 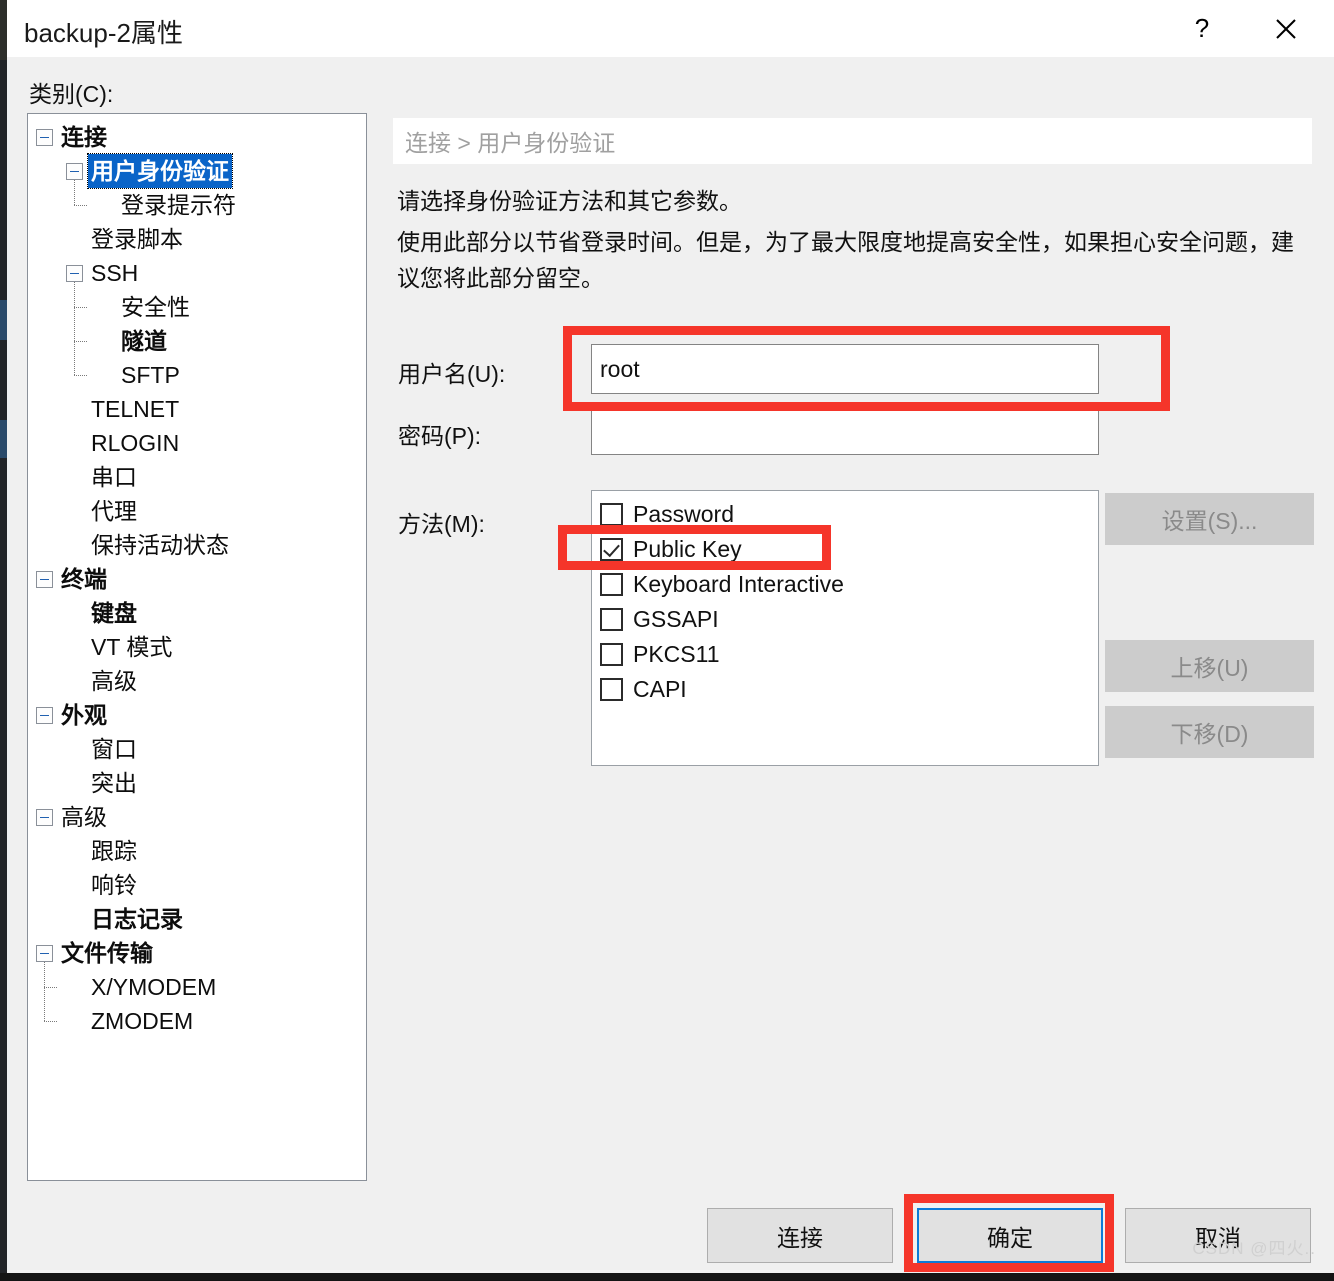 What do you see at coordinates (845, 619) in the screenshot?
I see `method-row: GSSAPI` at bounding box center [845, 619].